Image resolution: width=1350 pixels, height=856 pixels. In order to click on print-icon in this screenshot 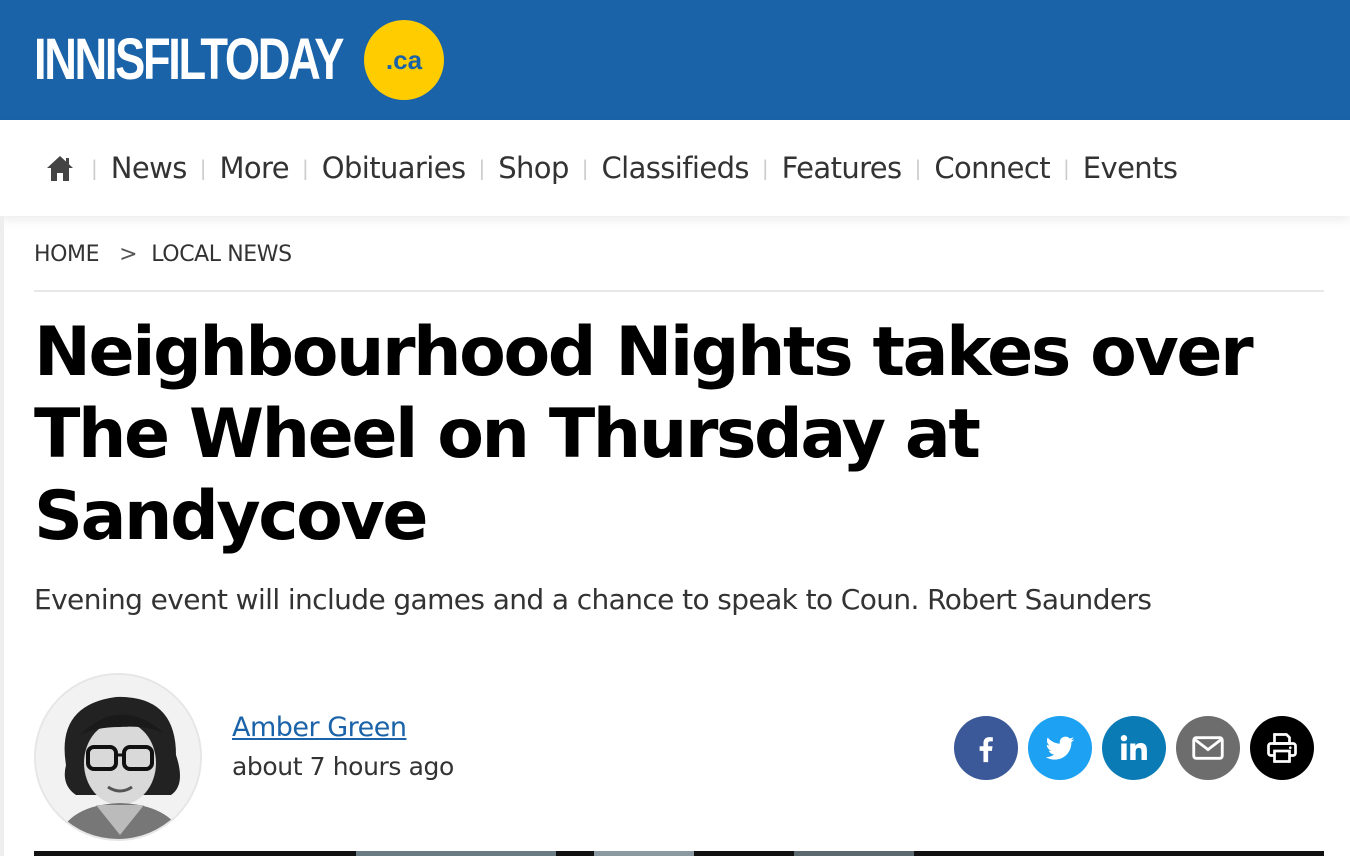, I will do `click(1282, 748)`.